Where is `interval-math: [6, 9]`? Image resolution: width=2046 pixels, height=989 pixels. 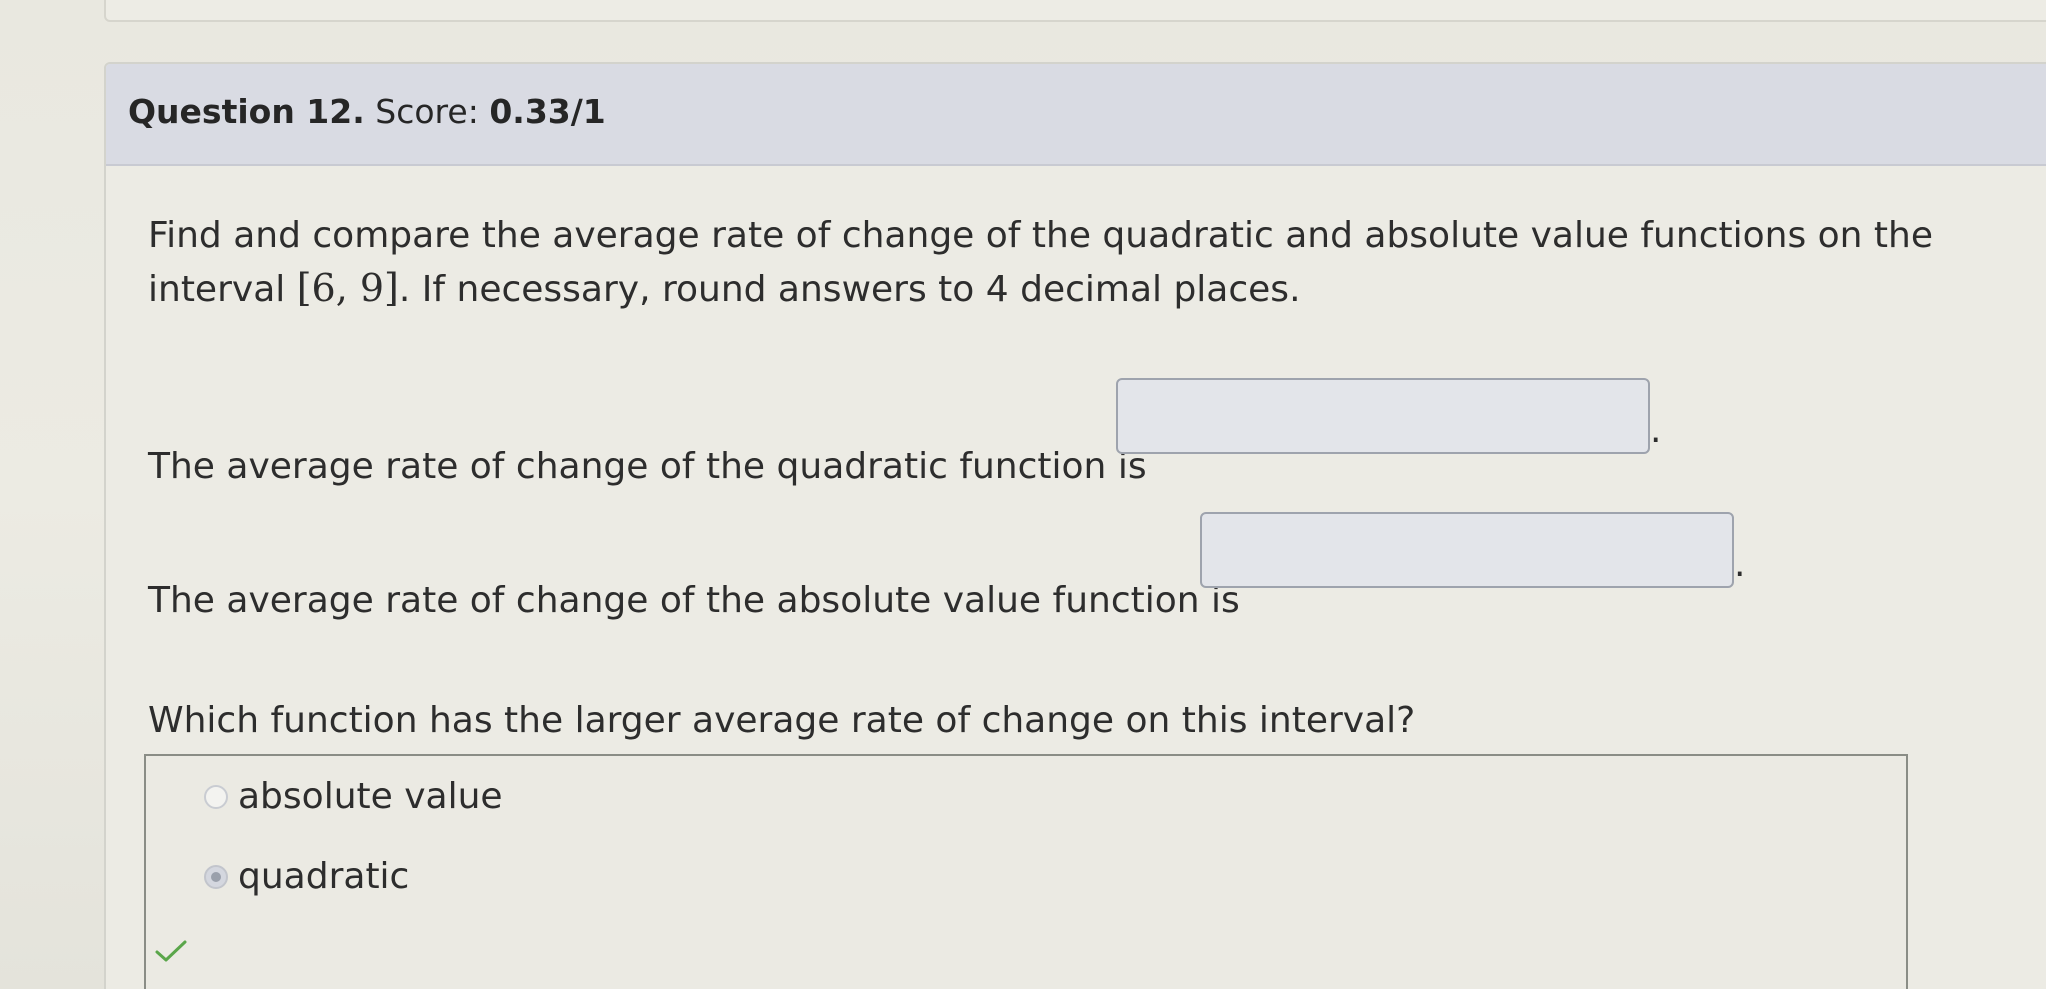
interval-math: [6, 9] is located at coordinates (347, 288).